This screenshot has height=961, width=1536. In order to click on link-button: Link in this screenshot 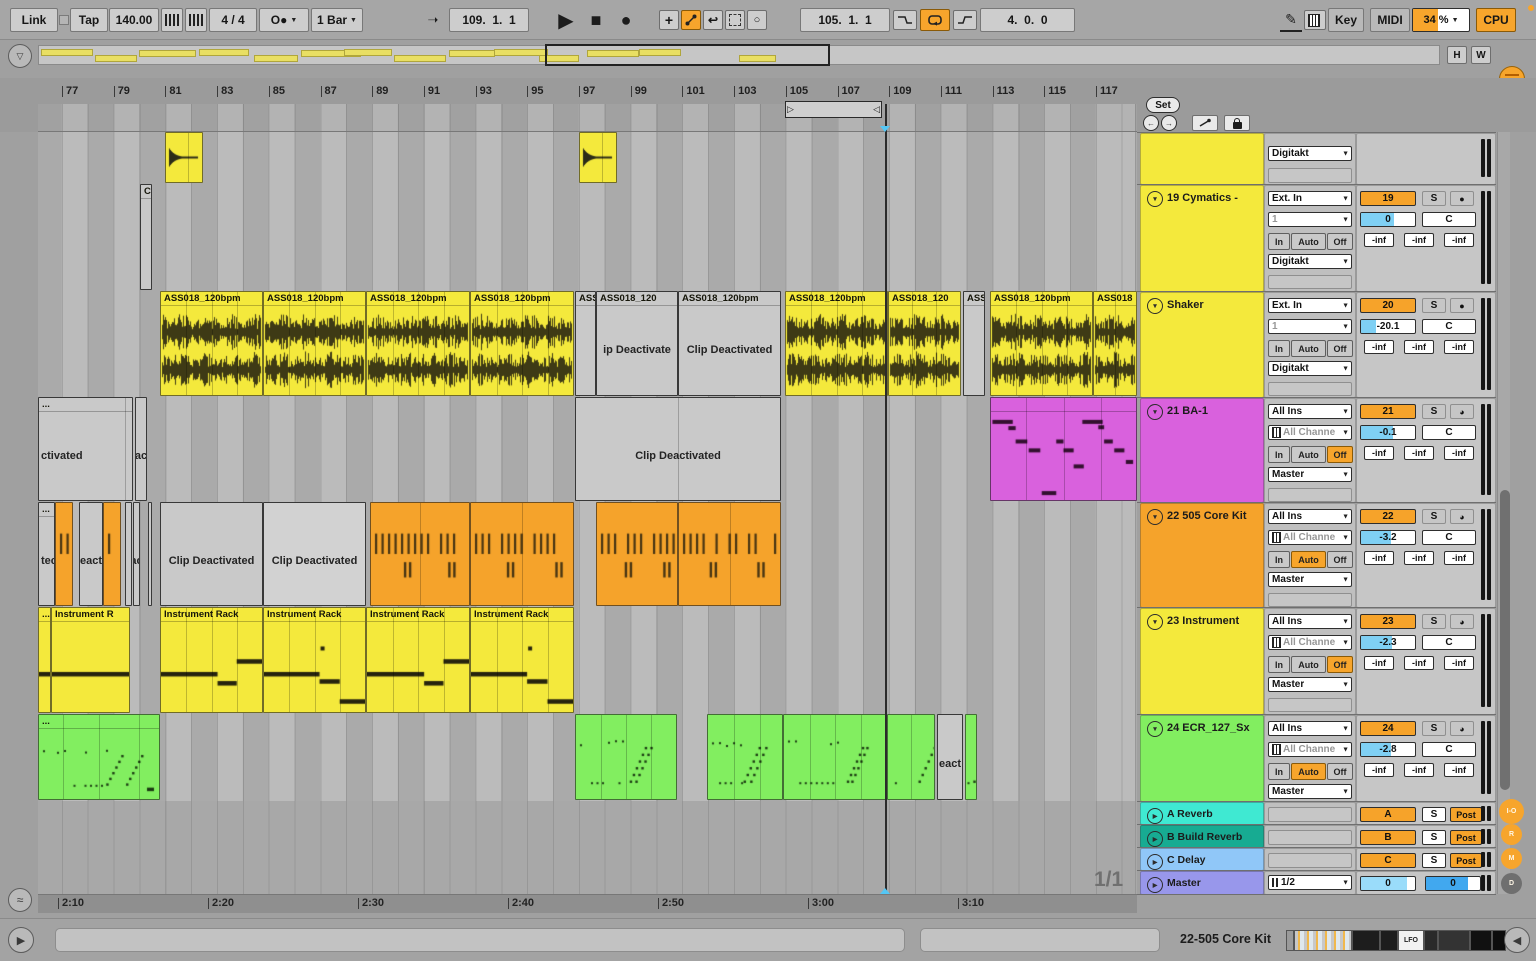, I will do `click(34, 20)`.